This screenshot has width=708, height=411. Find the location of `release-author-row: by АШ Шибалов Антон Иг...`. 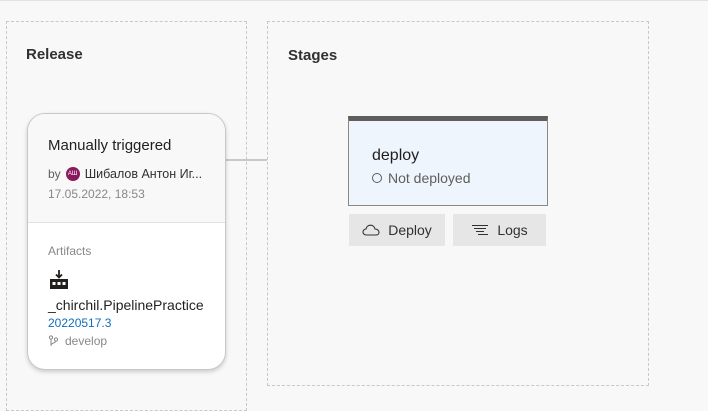

release-author-row: by АШ Шибалов Антон Иг... is located at coordinates (125, 174).